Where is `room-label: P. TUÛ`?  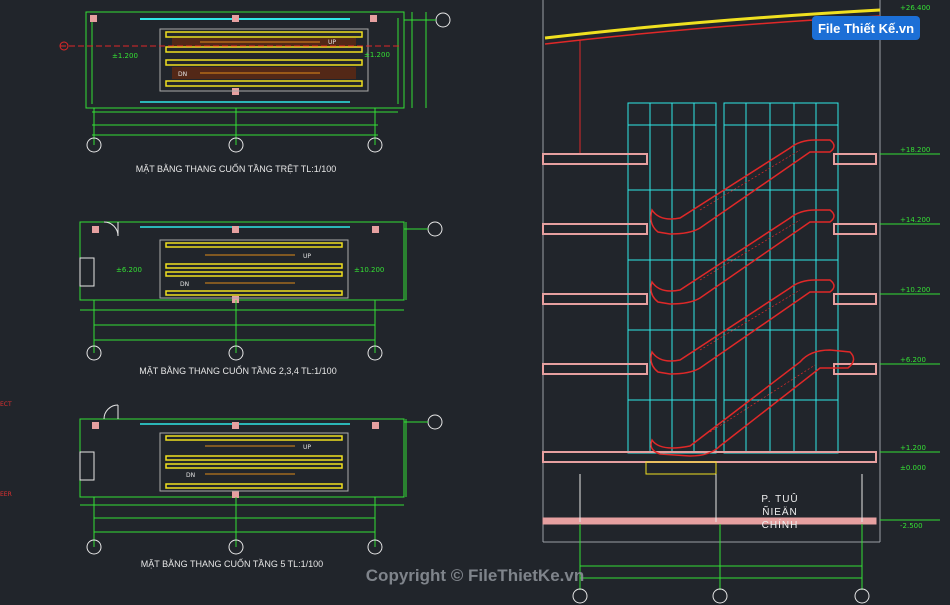 room-label: P. TUÛ is located at coordinates (779, 498).